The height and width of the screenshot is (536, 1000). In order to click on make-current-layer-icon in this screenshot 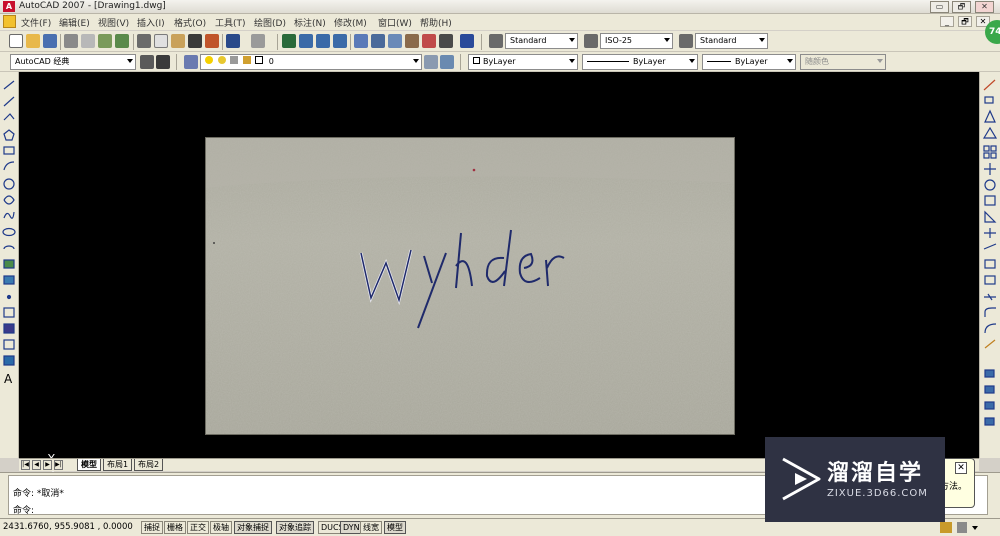, I will do `click(431, 62)`.